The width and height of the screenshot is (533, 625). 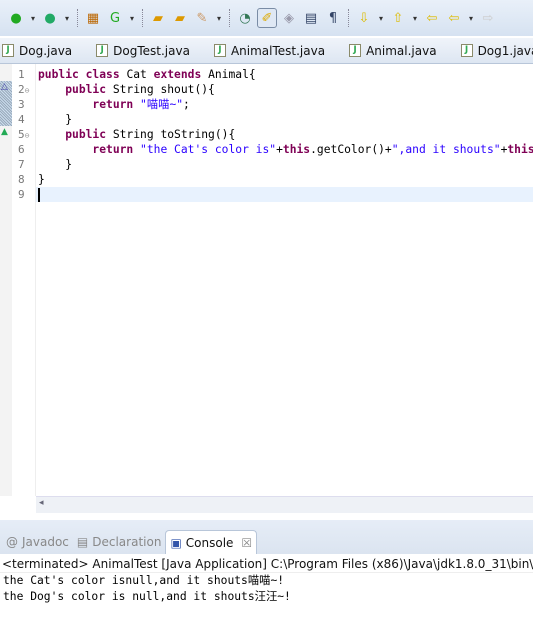 I want to click on debug-icon: ●, so click(x=50, y=18).